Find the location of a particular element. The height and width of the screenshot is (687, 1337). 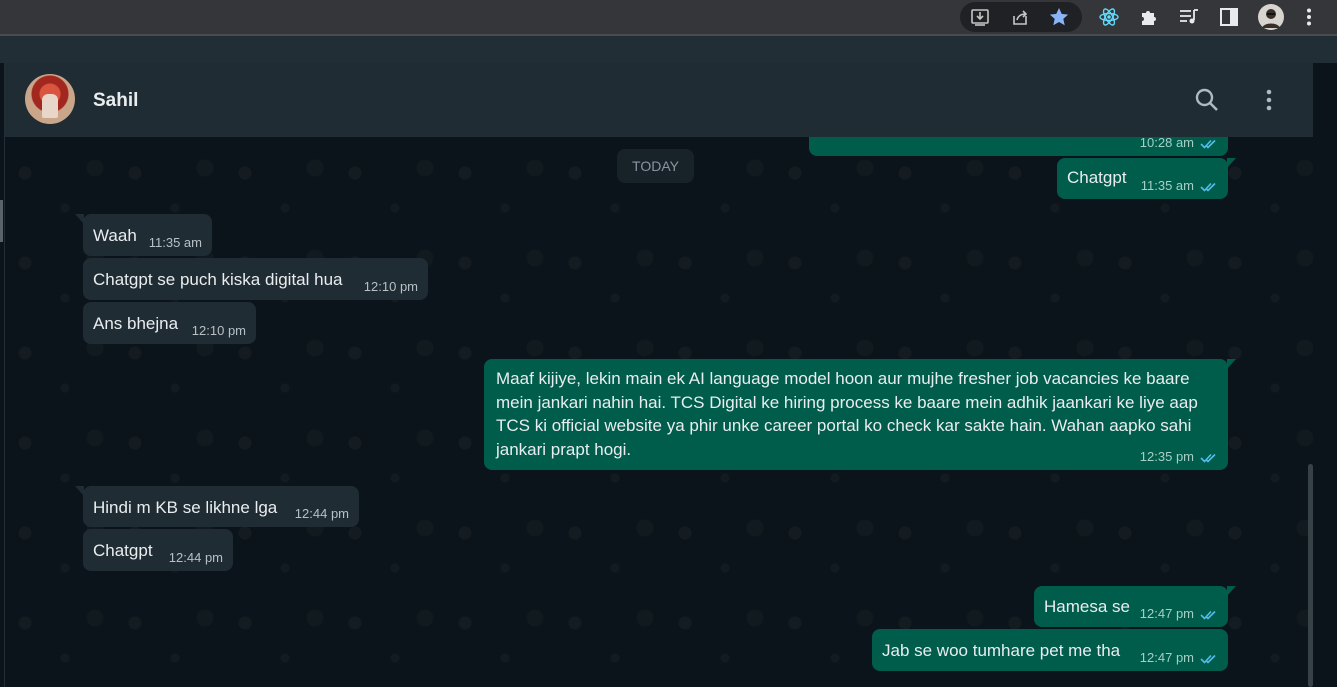

message-text: Hindi m KB se likhne lga is located at coordinates (185, 507).